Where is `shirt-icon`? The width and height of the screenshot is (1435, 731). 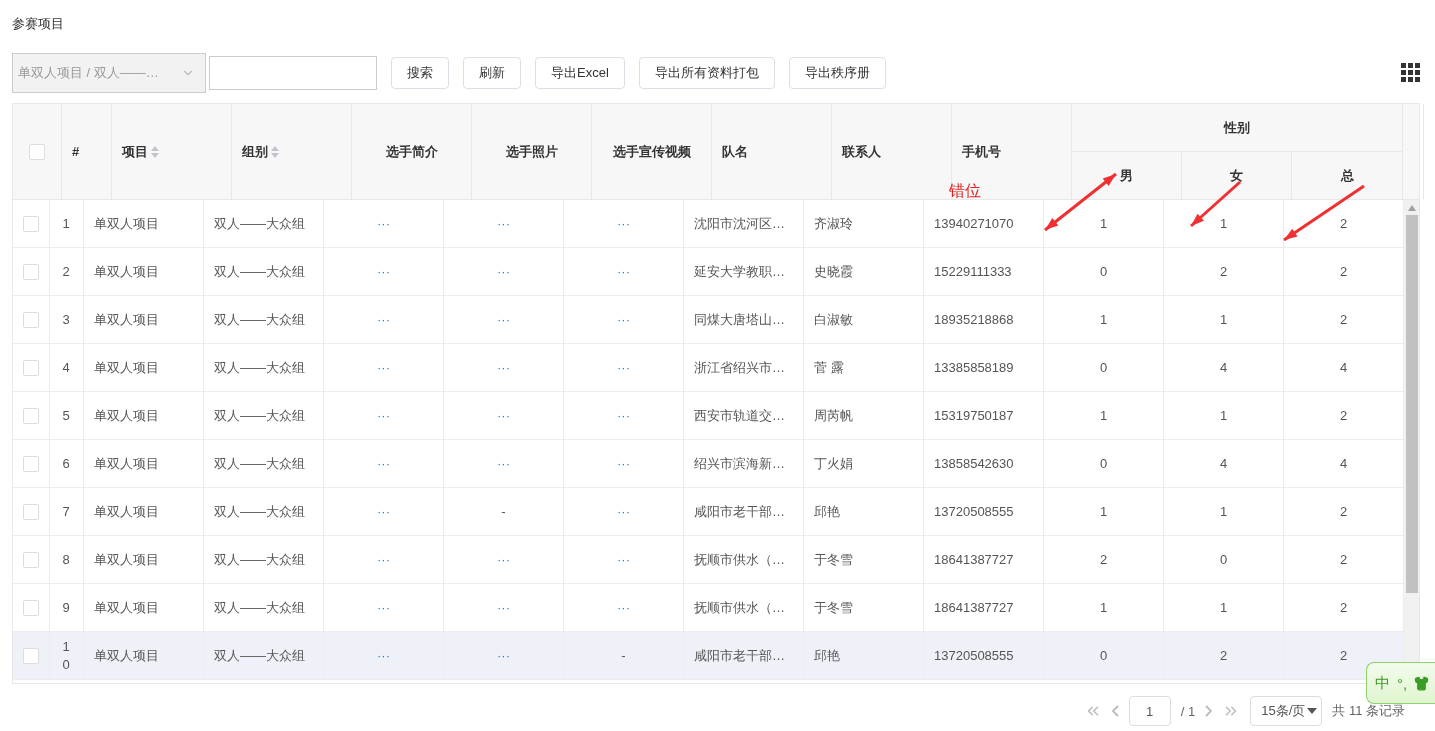
shirt-icon is located at coordinates (1422, 683).